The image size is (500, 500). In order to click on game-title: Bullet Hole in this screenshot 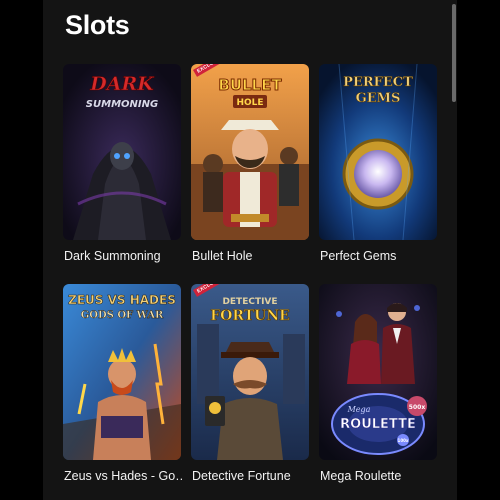, I will do `click(252, 256)`.